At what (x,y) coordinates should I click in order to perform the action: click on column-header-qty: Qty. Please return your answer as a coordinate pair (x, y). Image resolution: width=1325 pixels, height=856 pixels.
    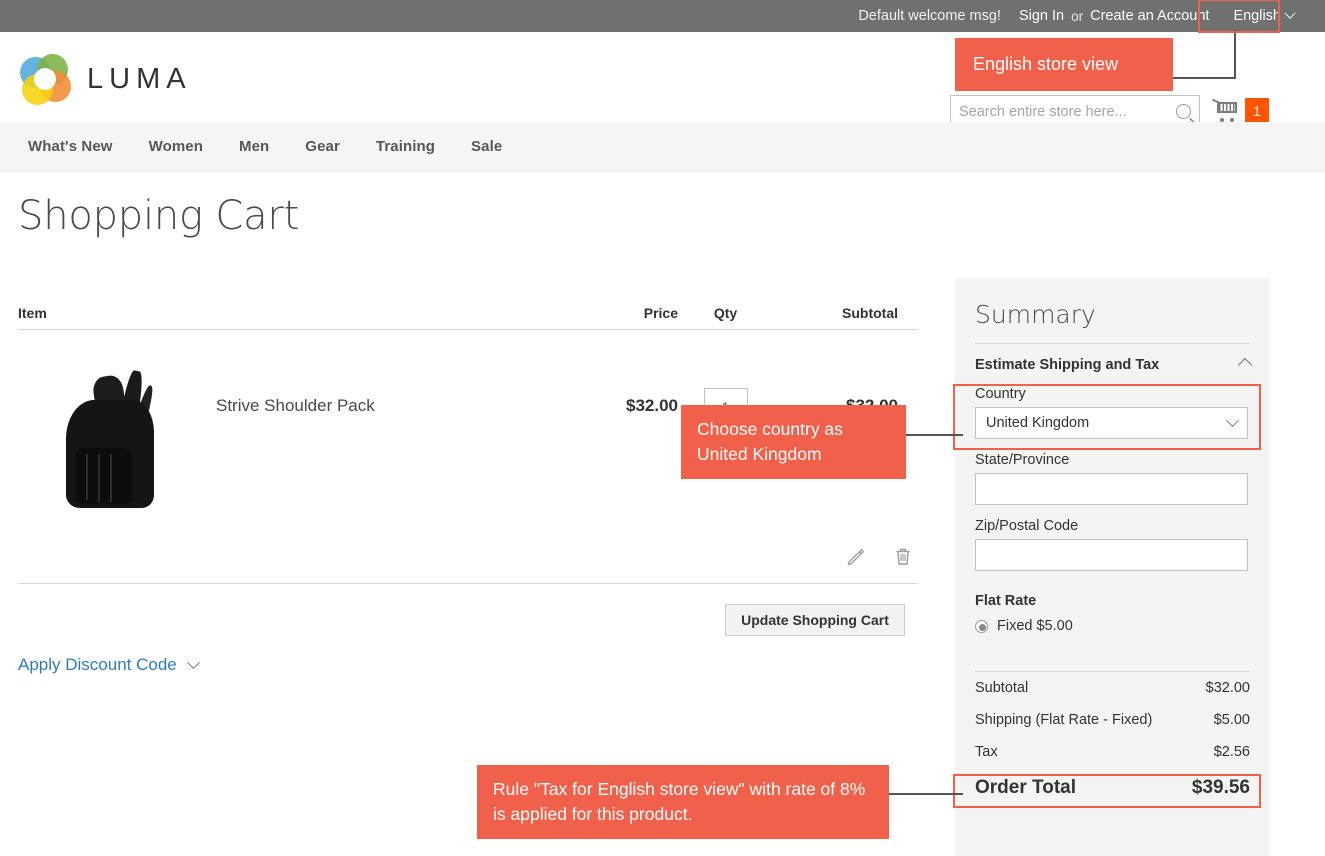
    Looking at the image, I should click on (725, 313).